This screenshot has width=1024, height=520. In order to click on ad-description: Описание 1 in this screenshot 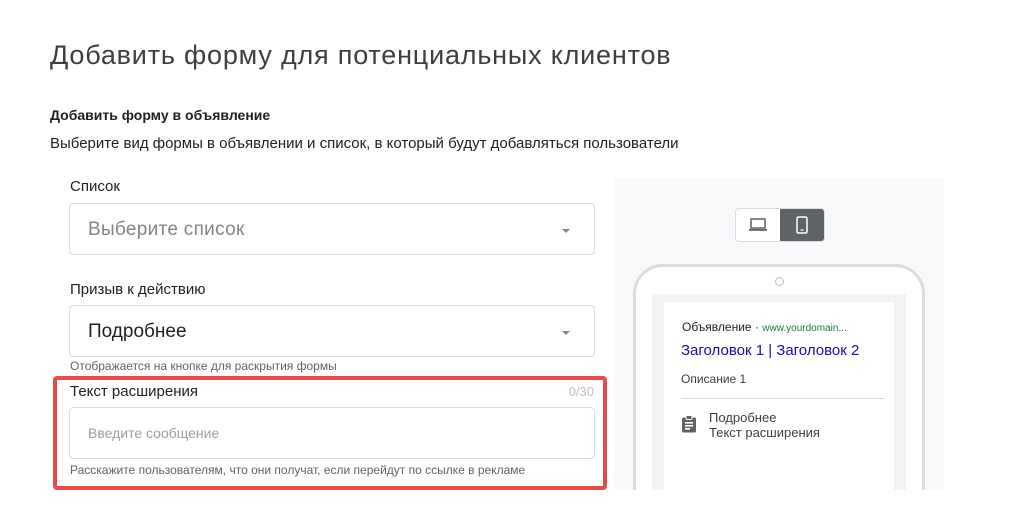, I will do `click(714, 379)`.